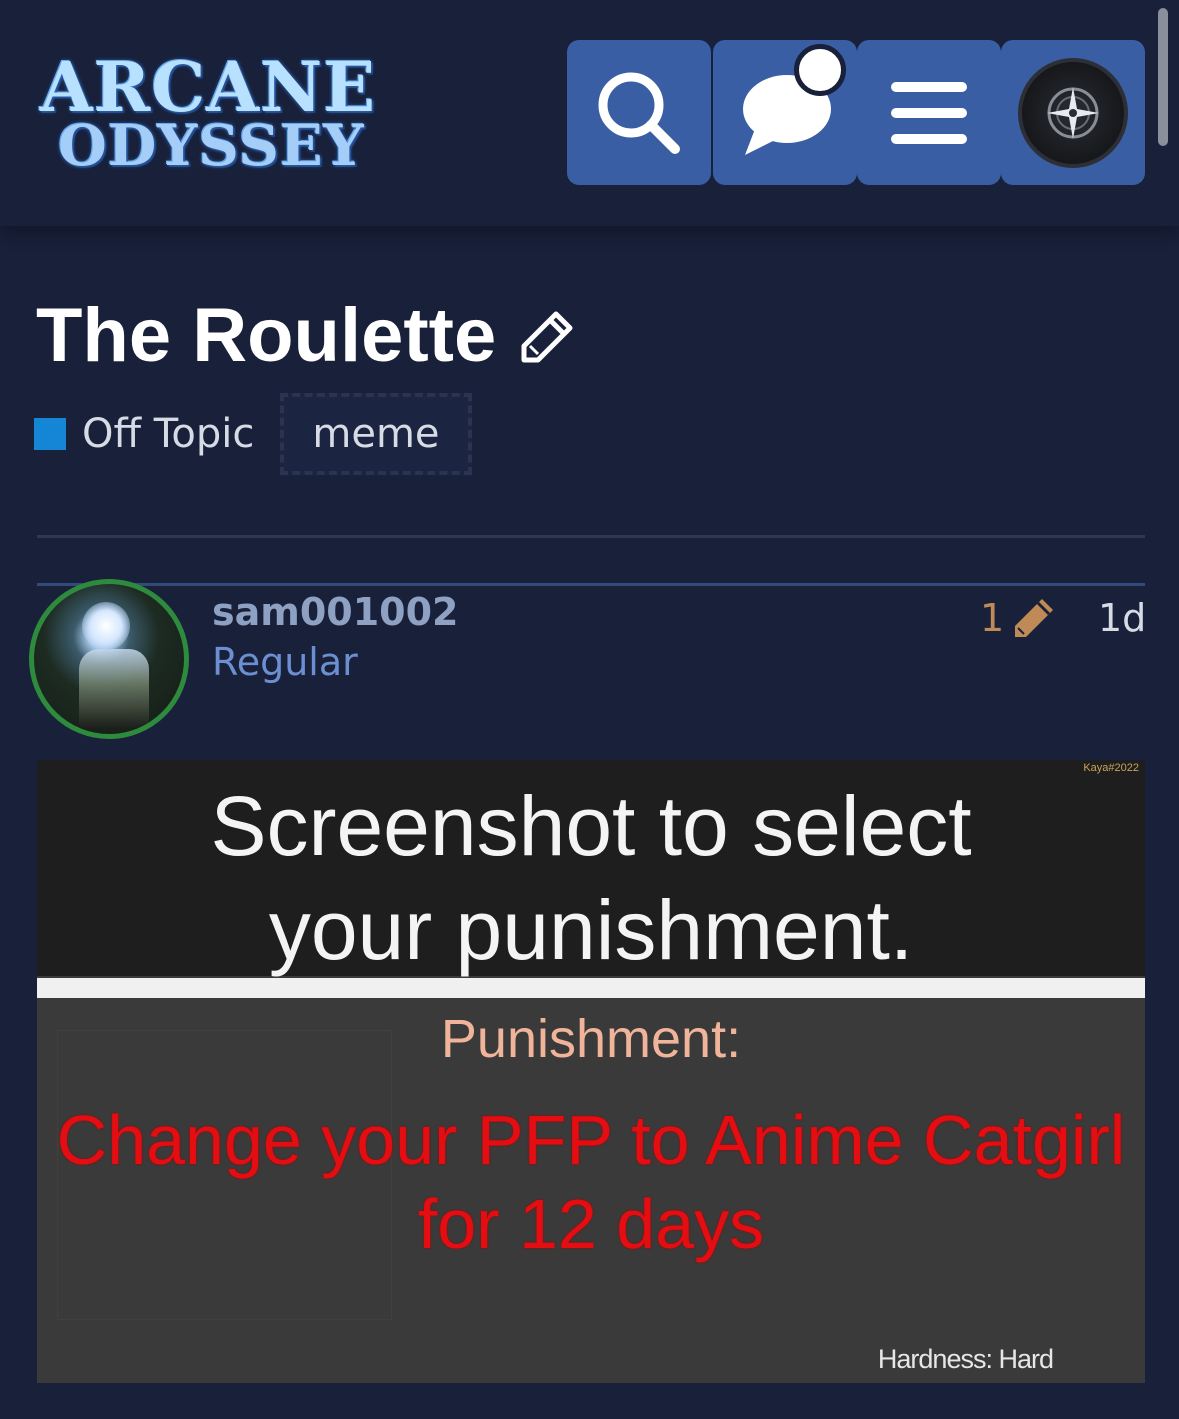 This screenshot has height=1419, width=1179. Describe the element at coordinates (591, 584) in the screenshot. I see `post-divider` at that location.